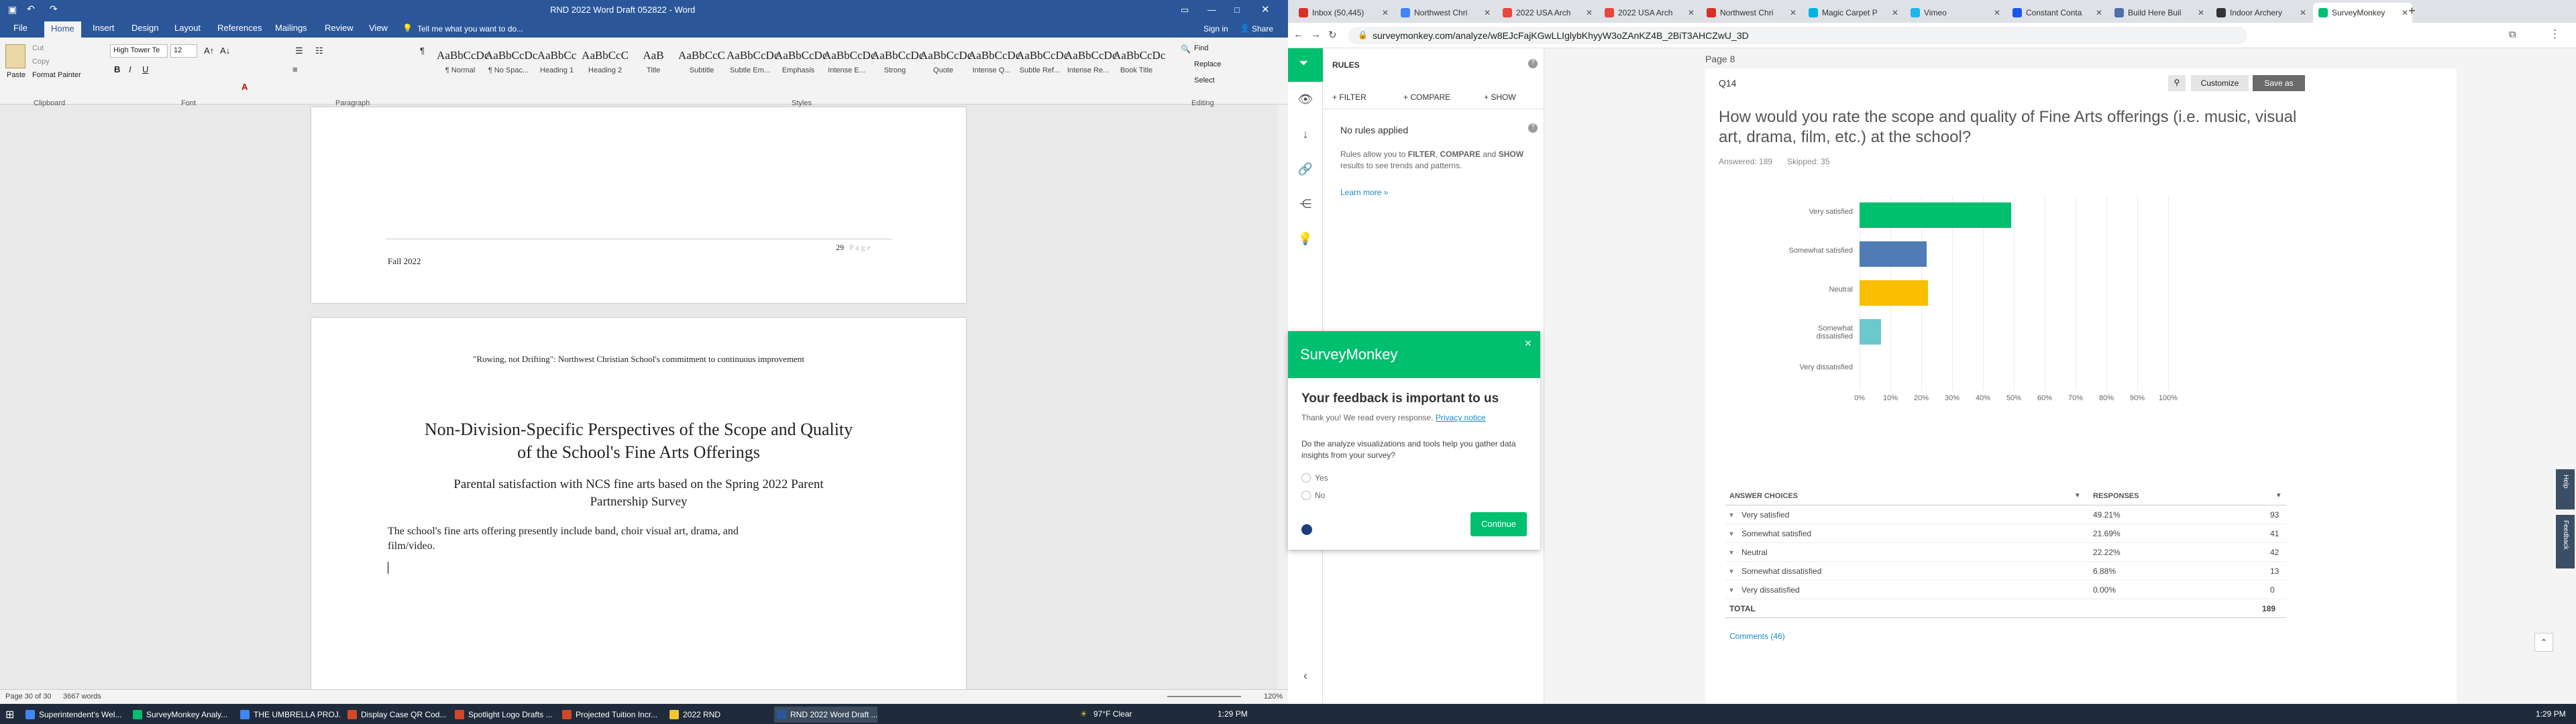 The height and width of the screenshot is (724, 2576). What do you see at coordinates (1215, 29) in the screenshot?
I see `sign-in-link: Sign in` at bounding box center [1215, 29].